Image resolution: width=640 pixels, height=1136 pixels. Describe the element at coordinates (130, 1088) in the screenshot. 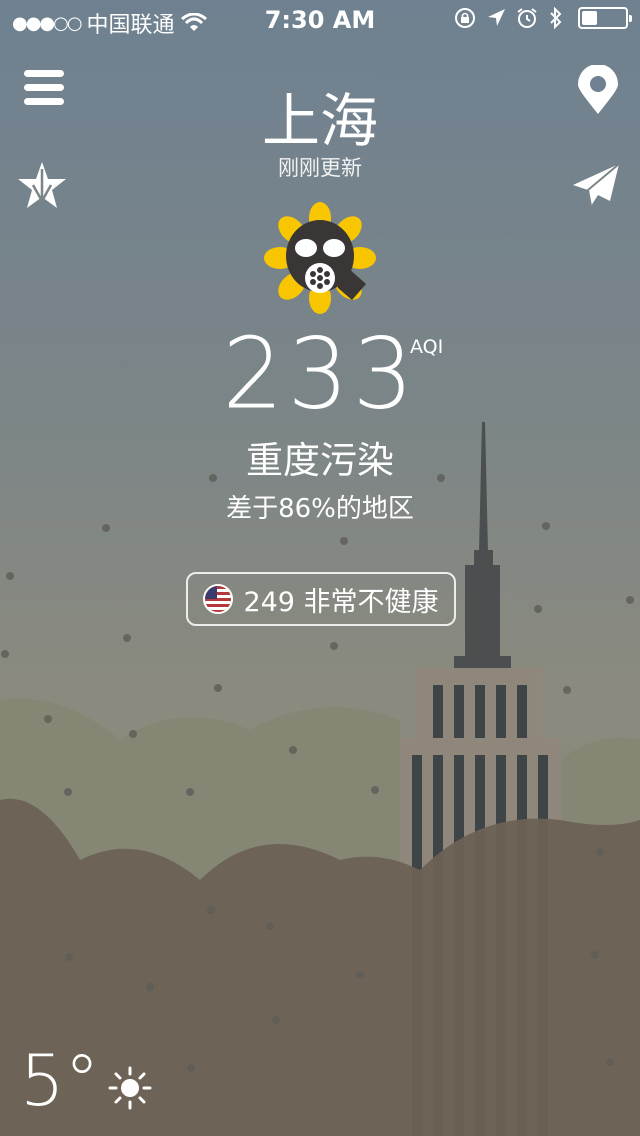

I see `sun-icon` at that location.